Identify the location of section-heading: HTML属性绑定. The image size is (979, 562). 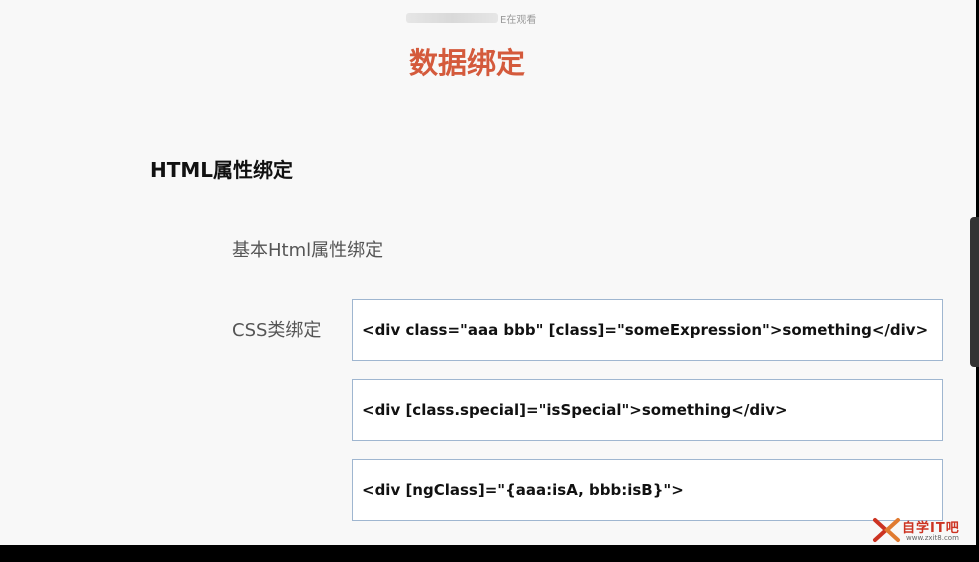
(222, 170).